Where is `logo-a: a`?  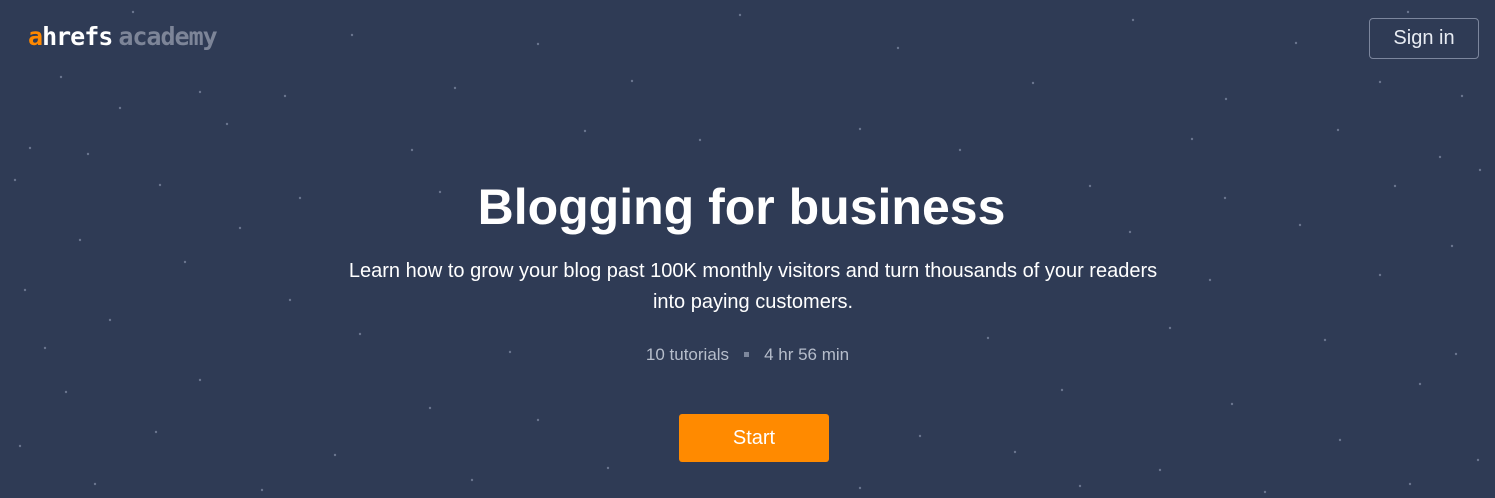
logo-a: a is located at coordinates (35, 36).